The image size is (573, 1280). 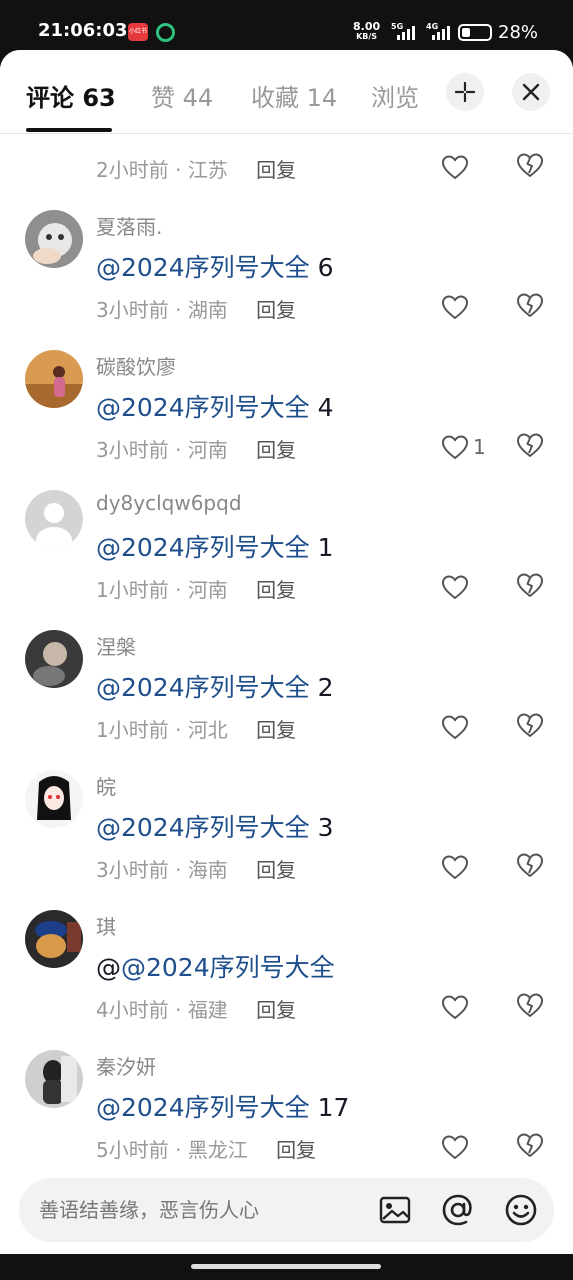 I want to click on comment-text: @@2024序列号大全, so click(x=215, y=967).